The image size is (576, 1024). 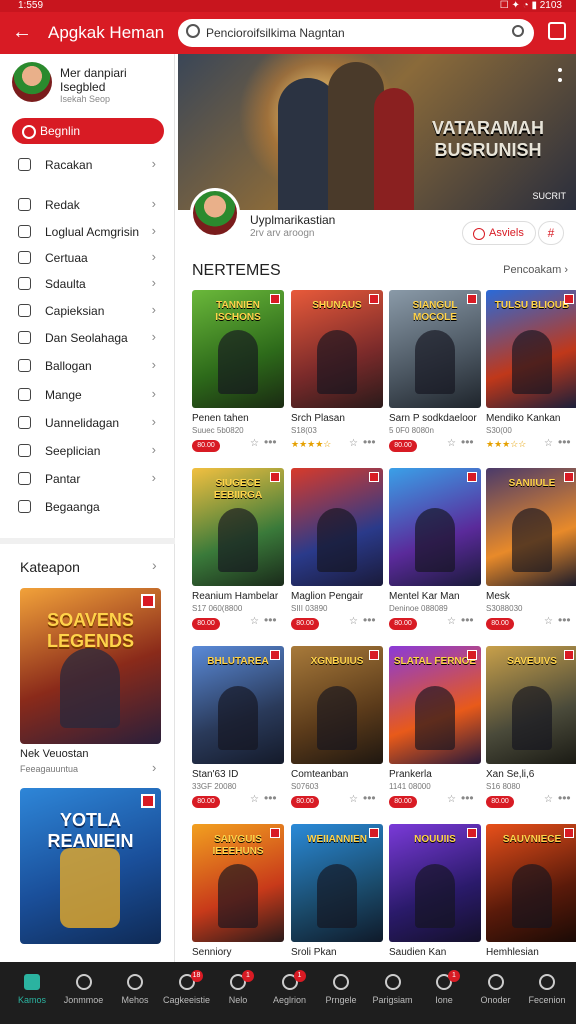 I want to click on nav-item: Prngele, so click(x=341, y=995).